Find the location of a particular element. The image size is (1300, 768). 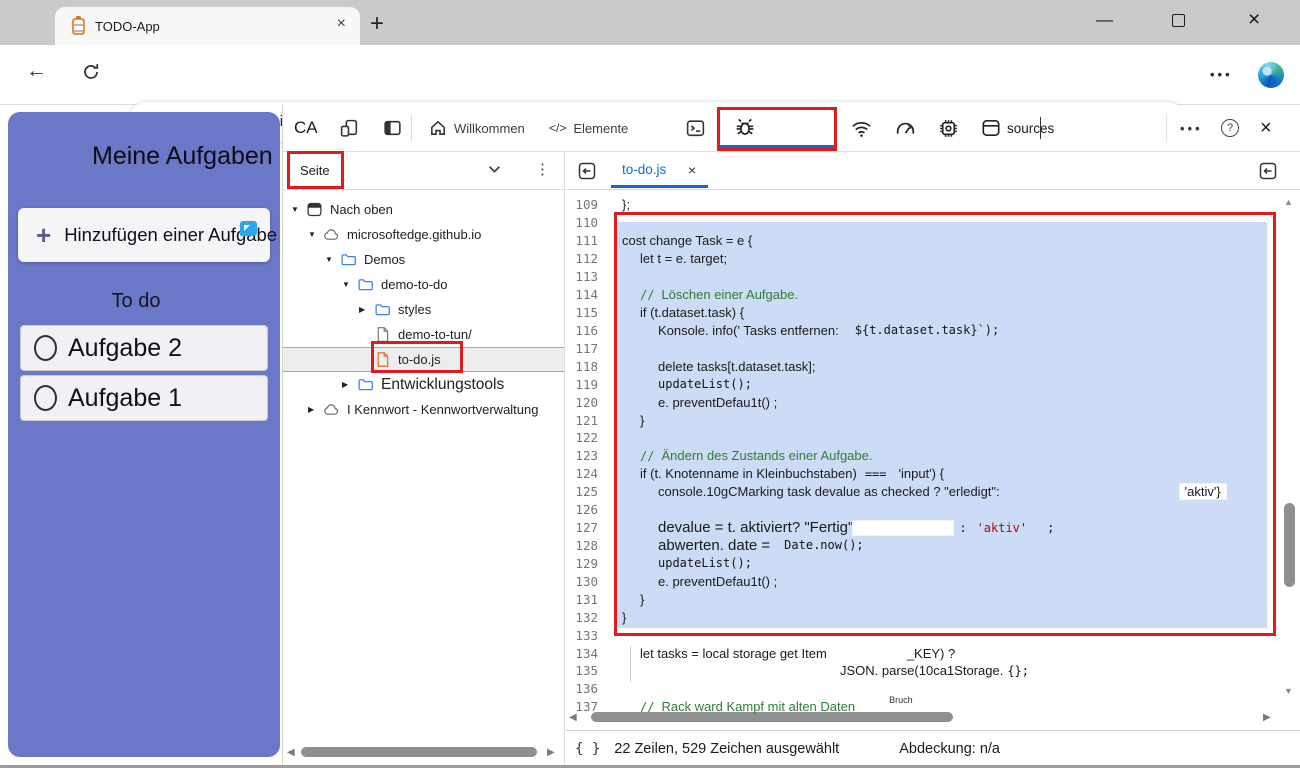

code-line-113: 113 is located at coordinates (923, 277).